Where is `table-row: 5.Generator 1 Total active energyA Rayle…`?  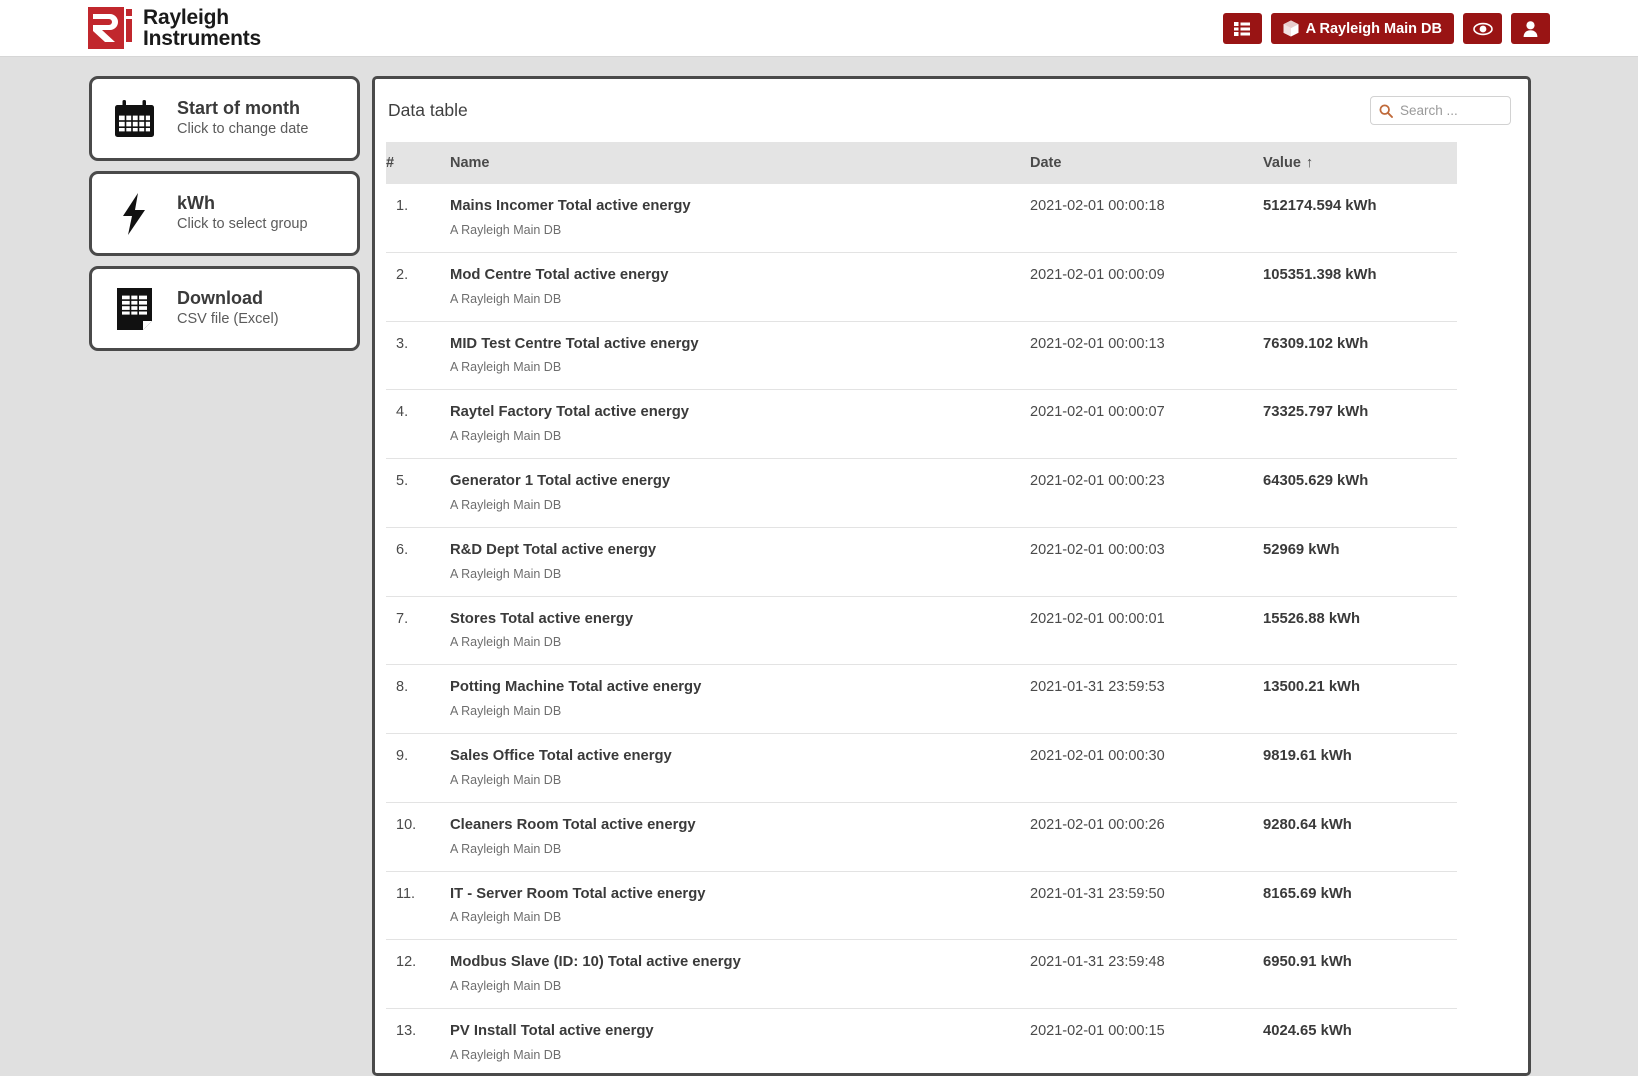
table-row: 5.Generator 1 Total active energyA Rayle… is located at coordinates (921, 493).